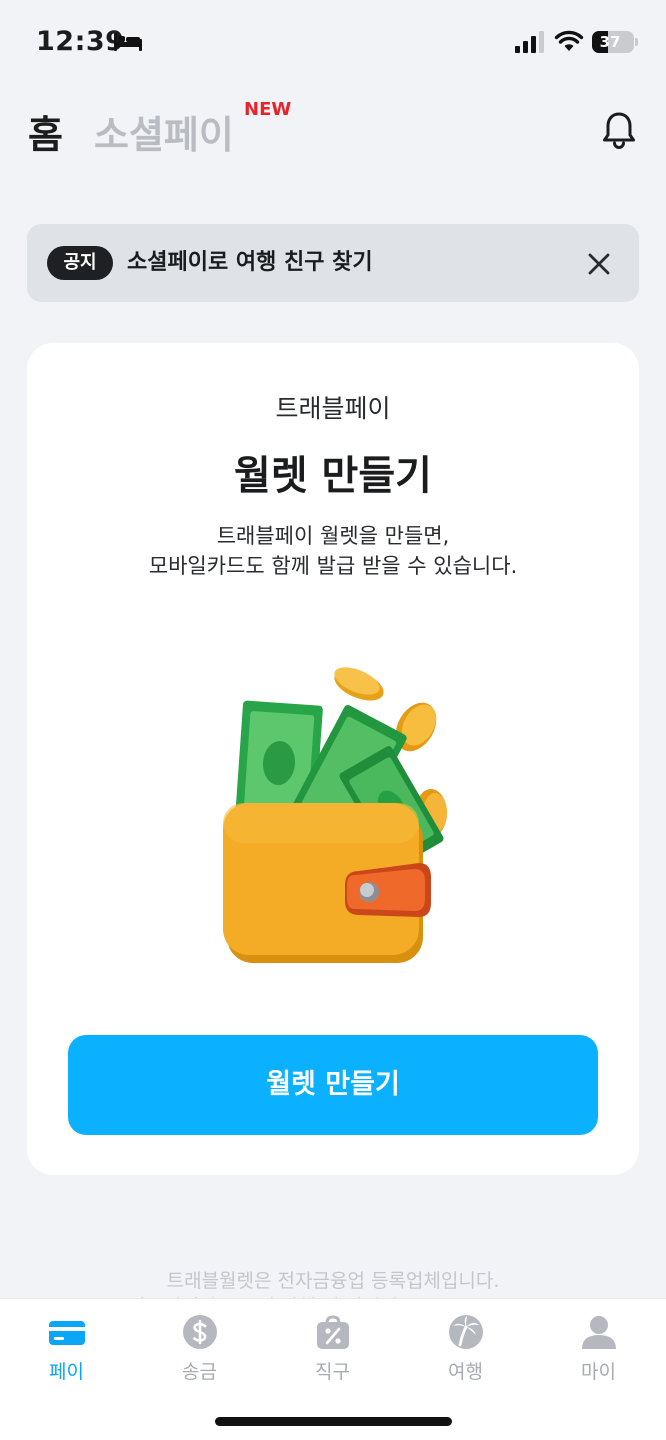 Image resolution: width=666 pixels, height=1440 pixels. I want to click on status-bar: 12:39 37, so click(333, 43).